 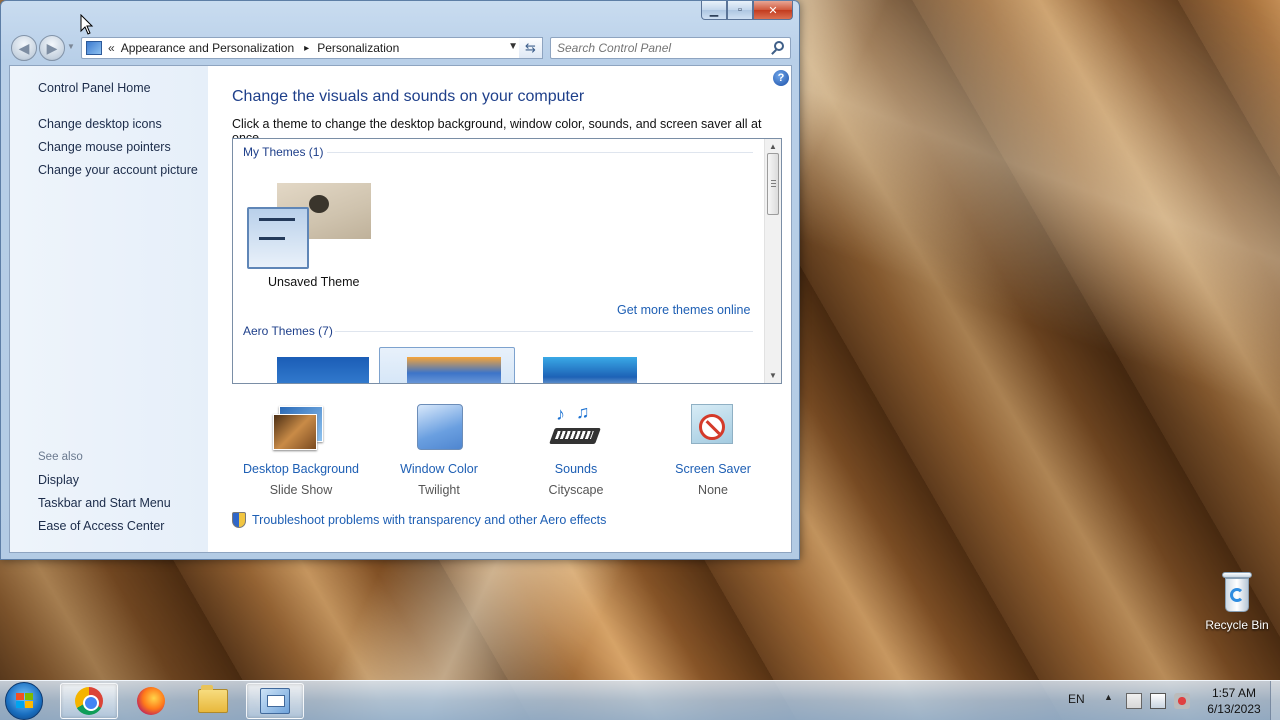 What do you see at coordinates (1158, 701) in the screenshot?
I see `network-icon` at bounding box center [1158, 701].